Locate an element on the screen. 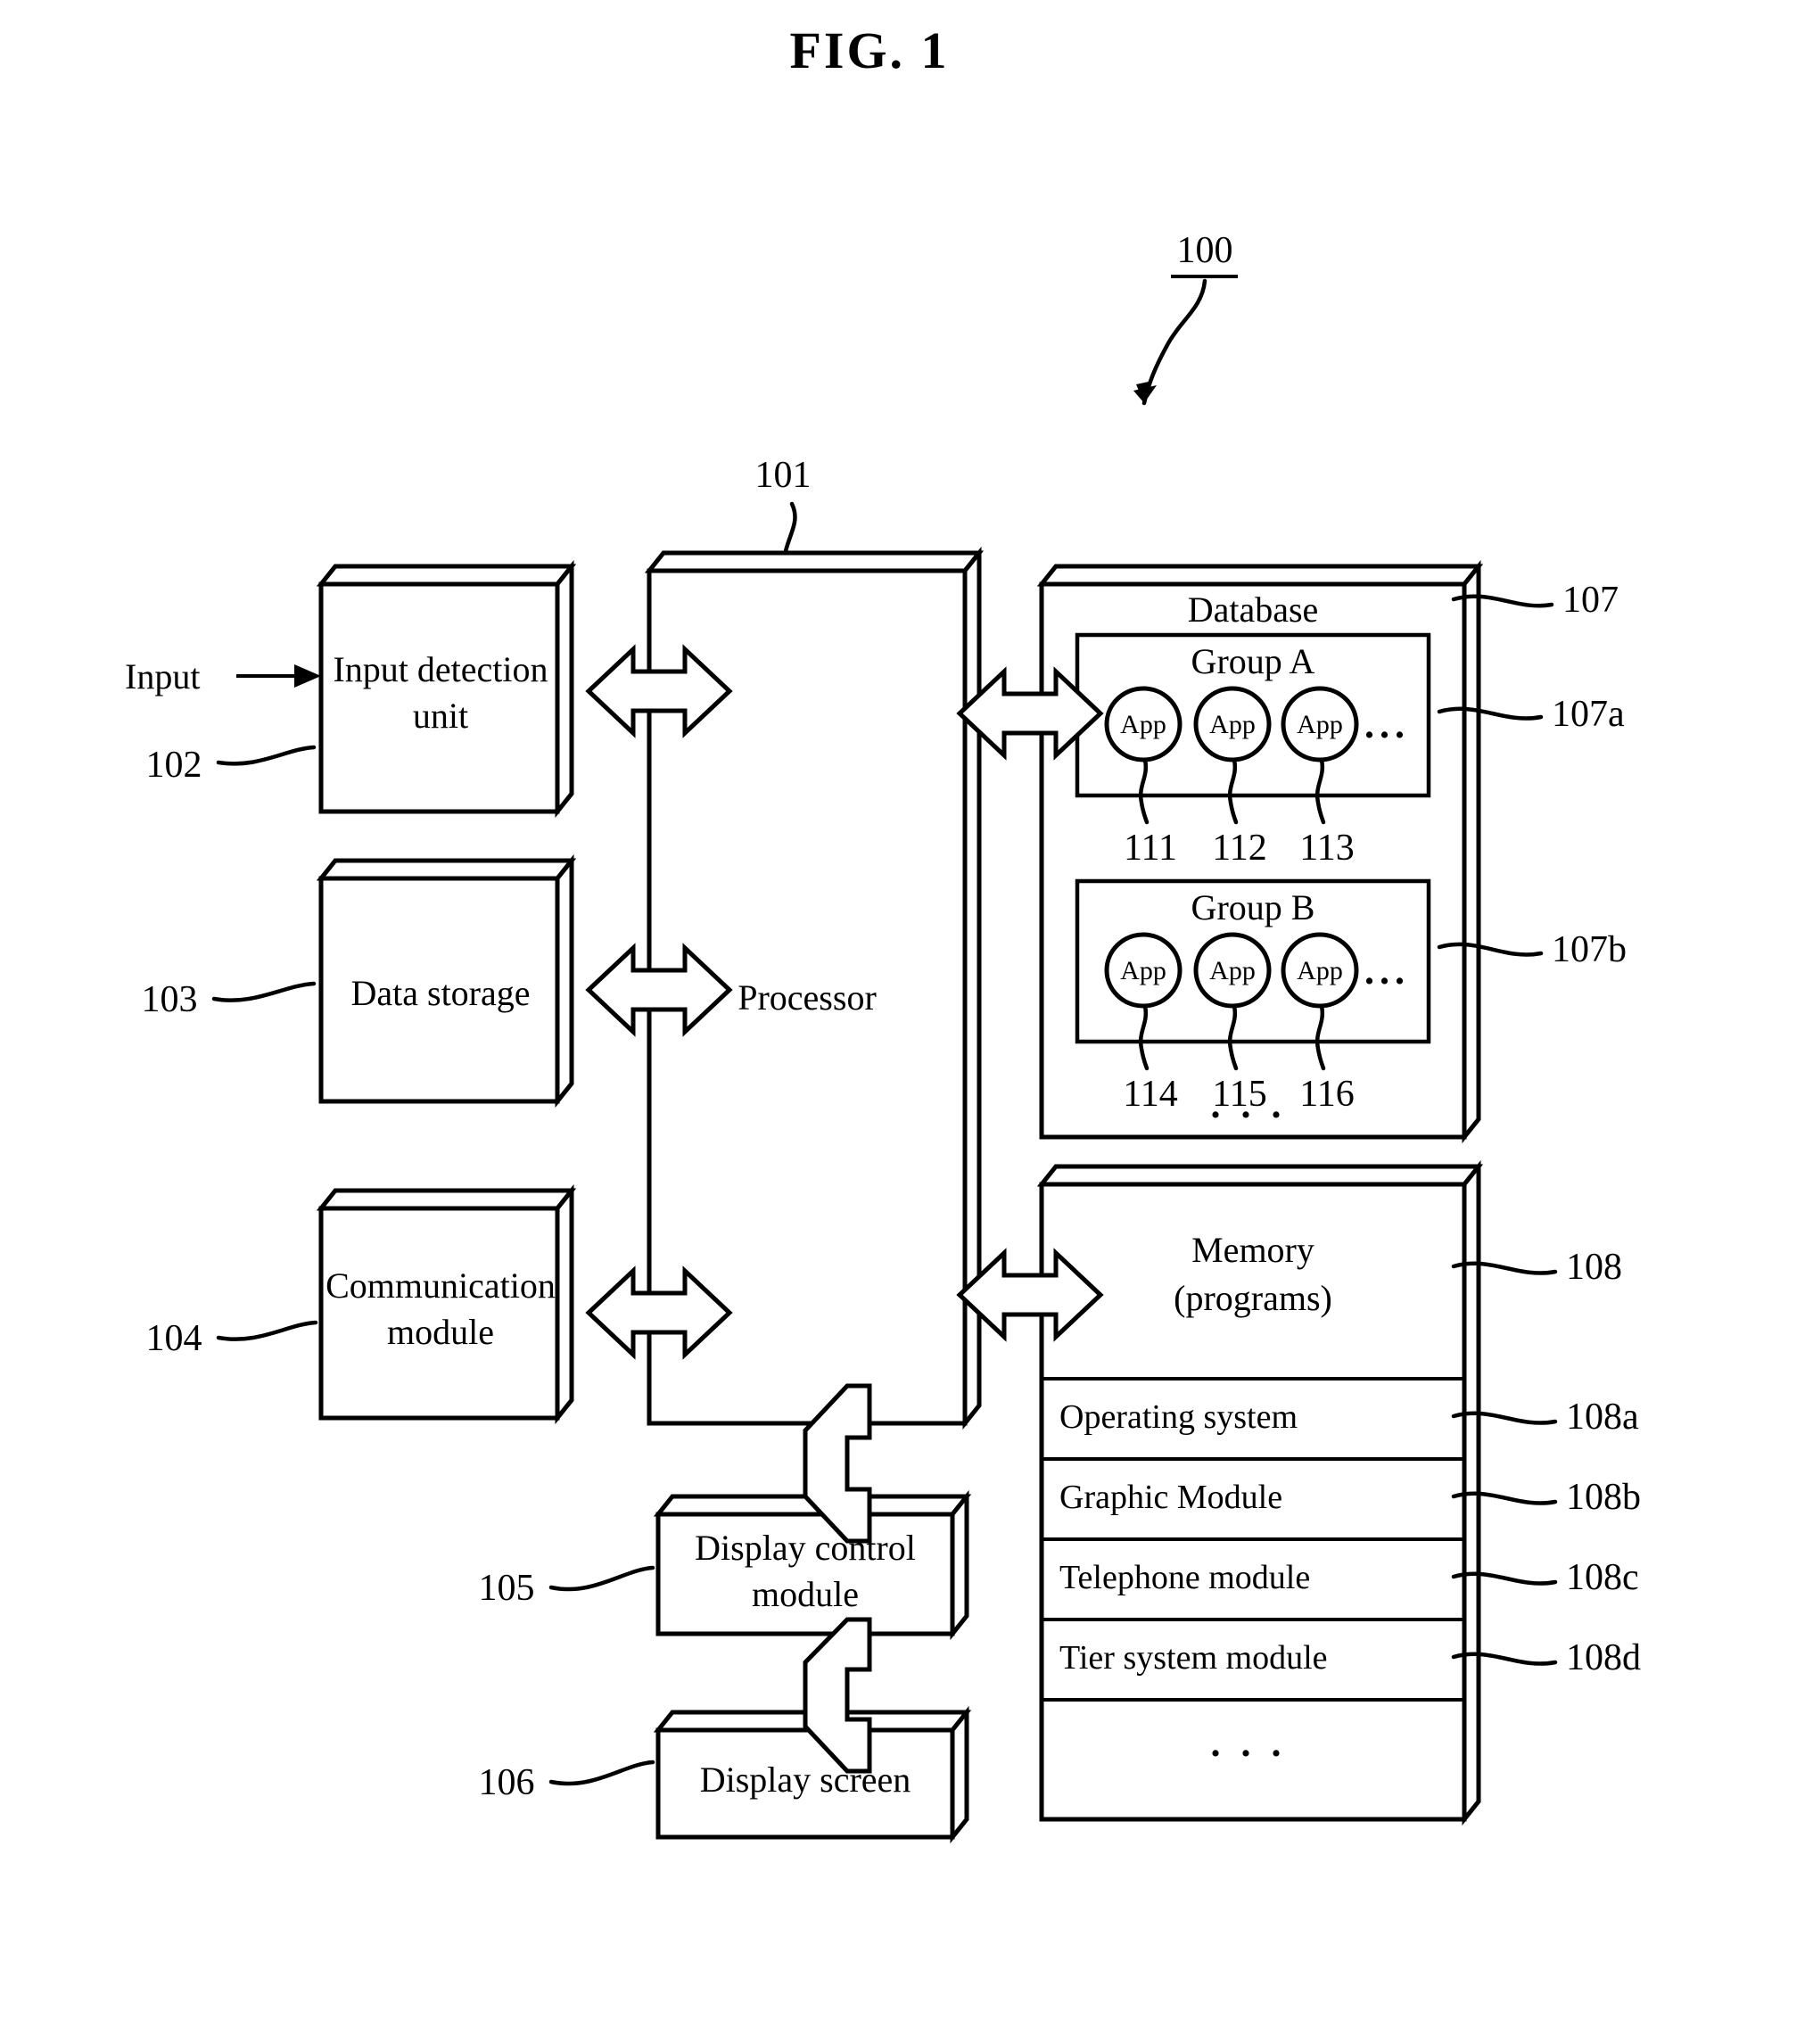  leader-108b is located at coordinates (1504, 1498).